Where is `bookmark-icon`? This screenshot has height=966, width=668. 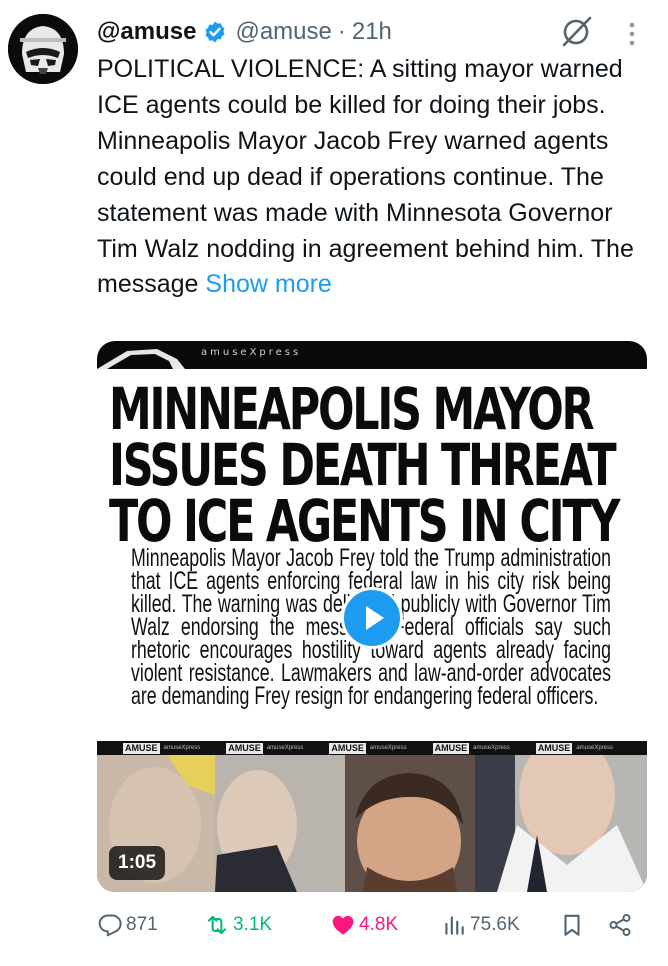 bookmark-icon is located at coordinates (572, 925).